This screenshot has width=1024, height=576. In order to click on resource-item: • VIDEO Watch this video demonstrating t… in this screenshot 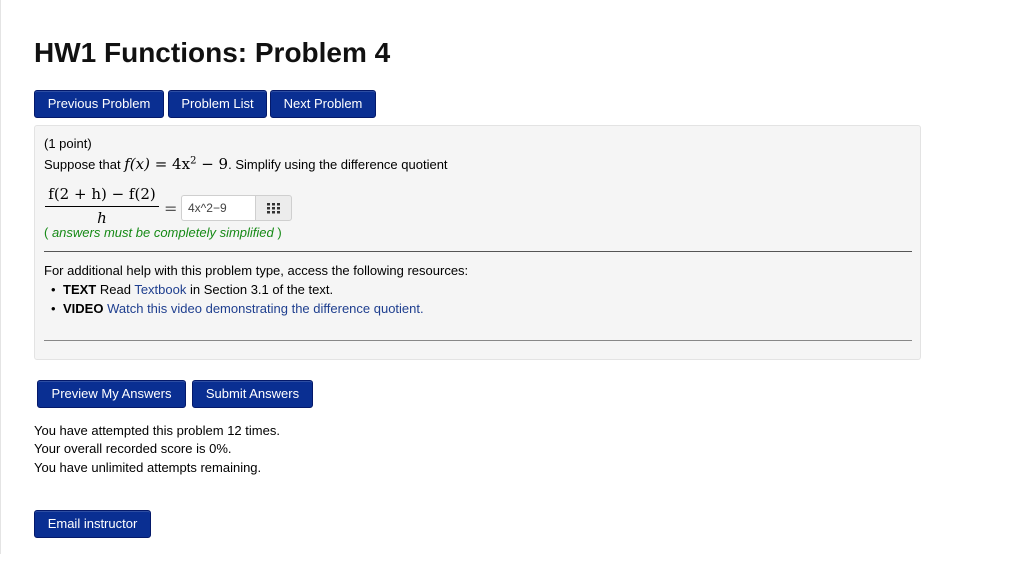, I will do `click(237, 308)`.